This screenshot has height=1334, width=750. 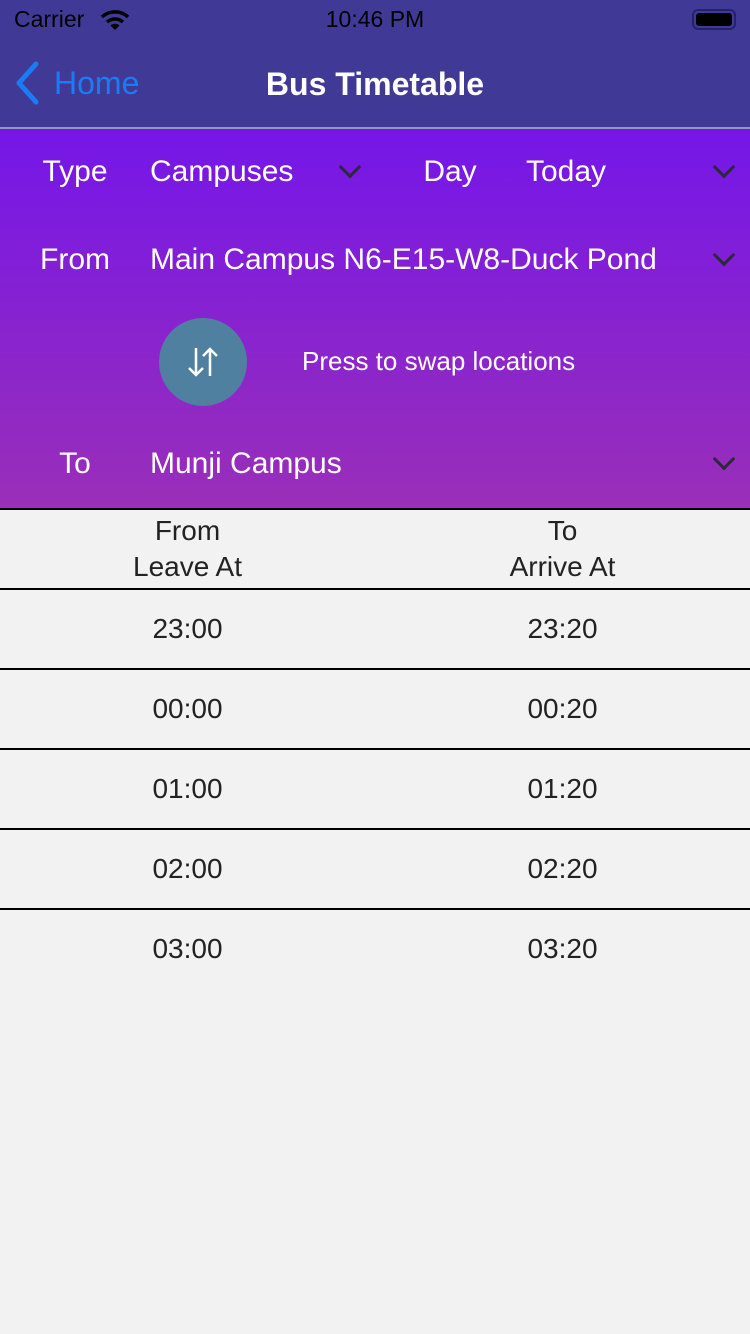 I want to click on table-row: 02:00 02:20, so click(x=375, y=868).